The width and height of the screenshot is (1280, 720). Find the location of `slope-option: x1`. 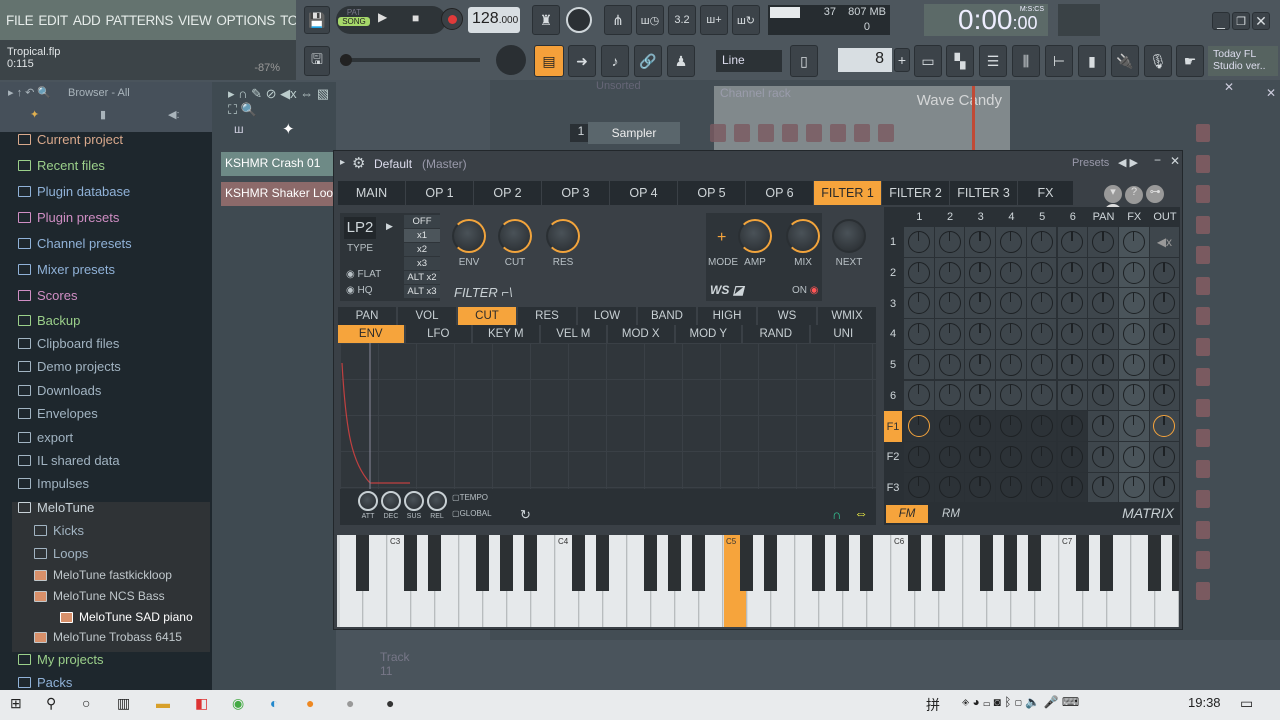

slope-option: x1 is located at coordinates (422, 235).